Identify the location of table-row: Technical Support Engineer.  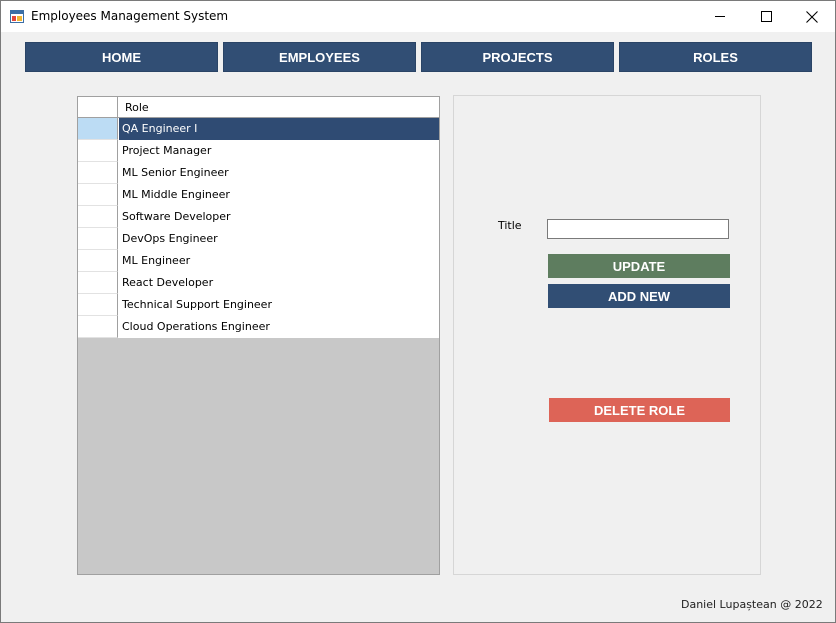
(258, 305).